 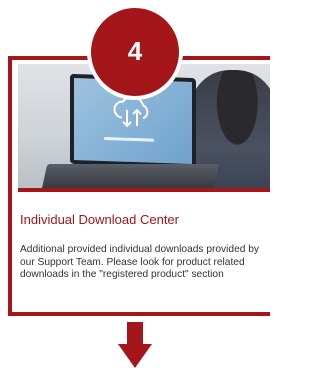 I want to click on card-title: Individual Download Center, so click(x=99, y=219).